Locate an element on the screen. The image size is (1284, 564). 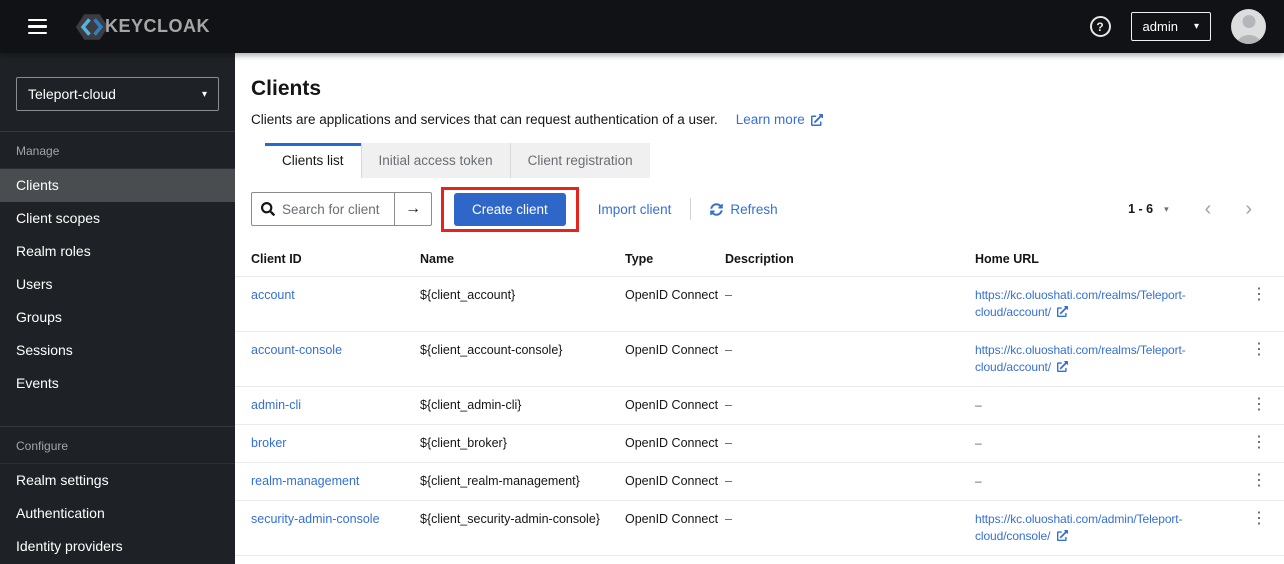
client-id-link: realm-management is located at coordinates (305, 481).